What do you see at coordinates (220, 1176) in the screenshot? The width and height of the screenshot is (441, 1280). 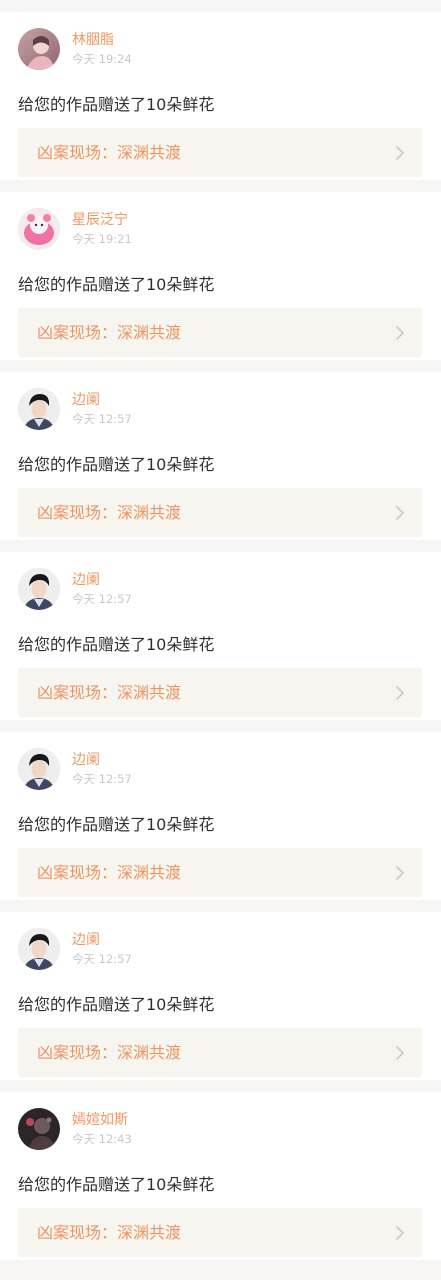 I see `notification-card: 嫣媗如斯 今天 12:43 给您的作品赠送了10朵鲜花 凶案现场：深渊共渡` at bounding box center [220, 1176].